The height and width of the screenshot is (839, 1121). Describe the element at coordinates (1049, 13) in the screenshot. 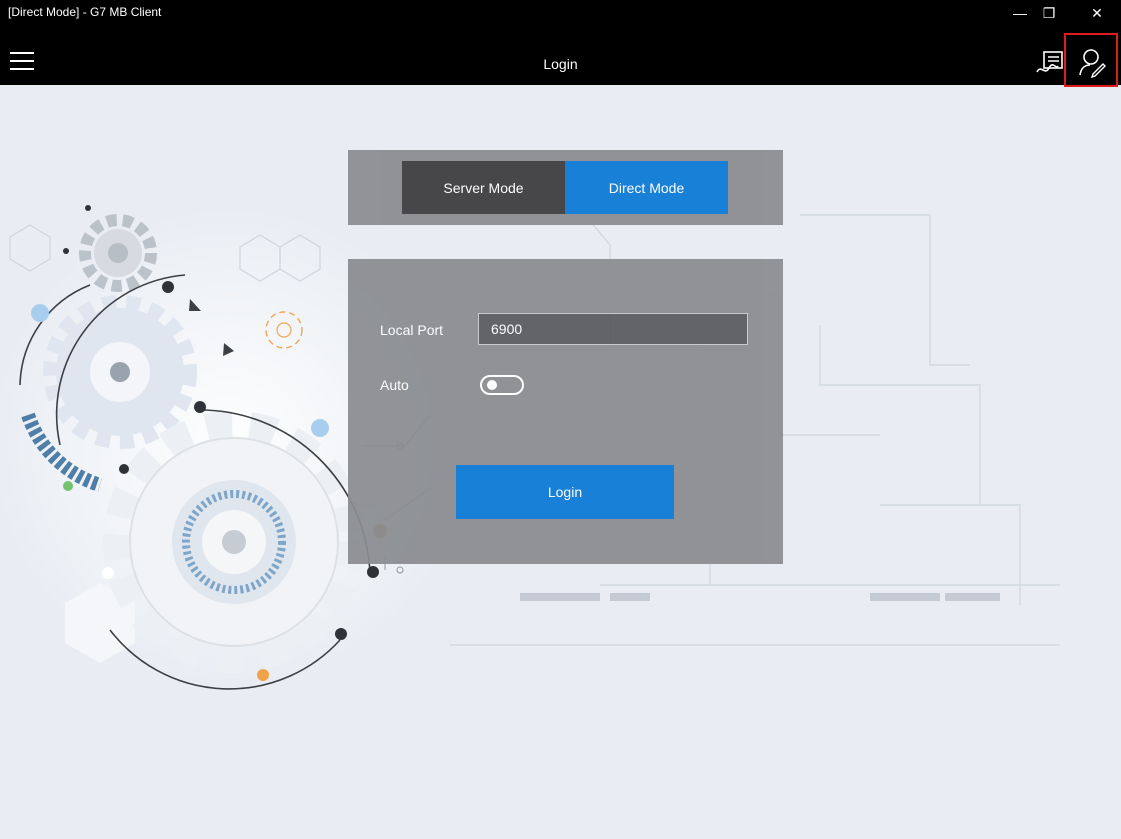

I see `restore-button: ❐` at that location.